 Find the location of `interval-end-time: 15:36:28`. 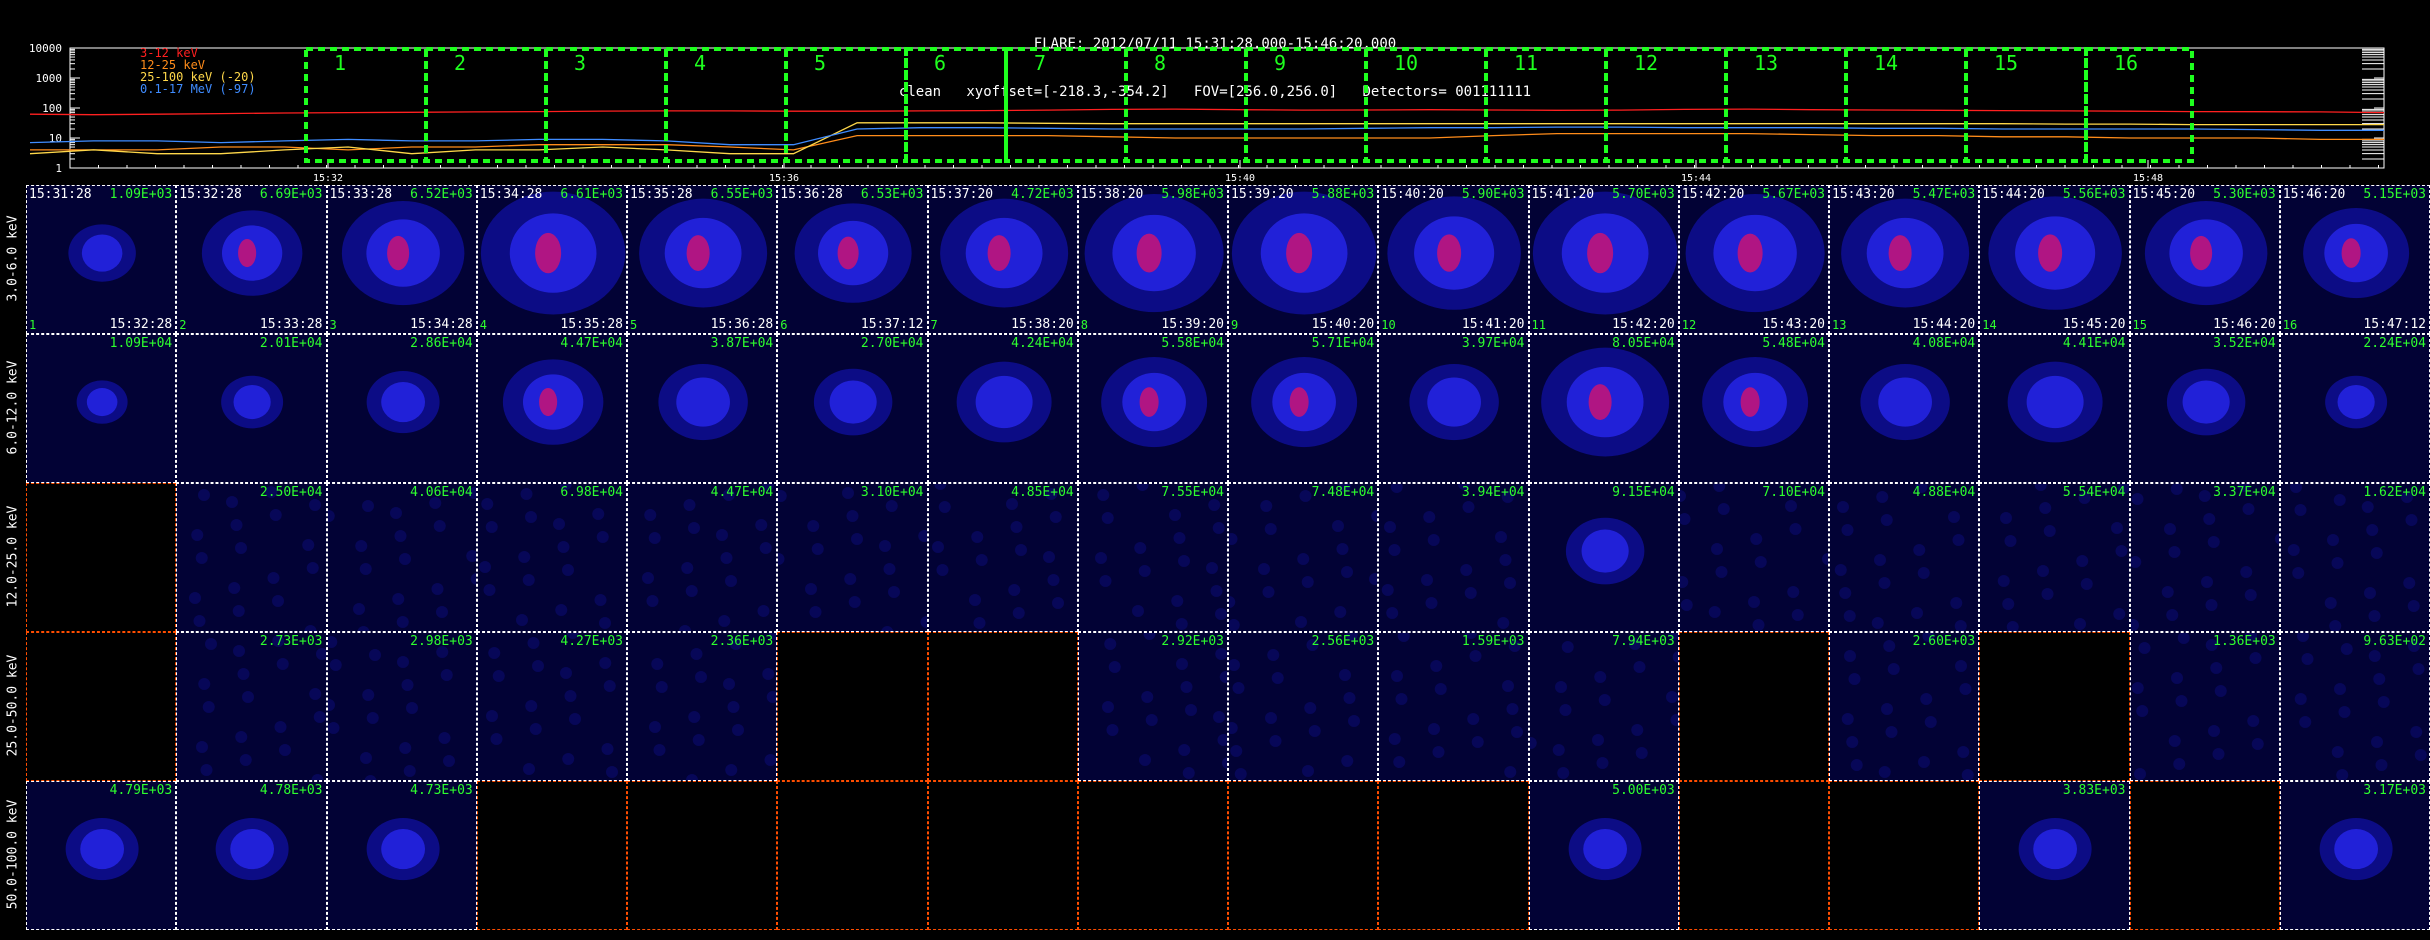

interval-end-time: 15:36:28 is located at coordinates (742, 324).